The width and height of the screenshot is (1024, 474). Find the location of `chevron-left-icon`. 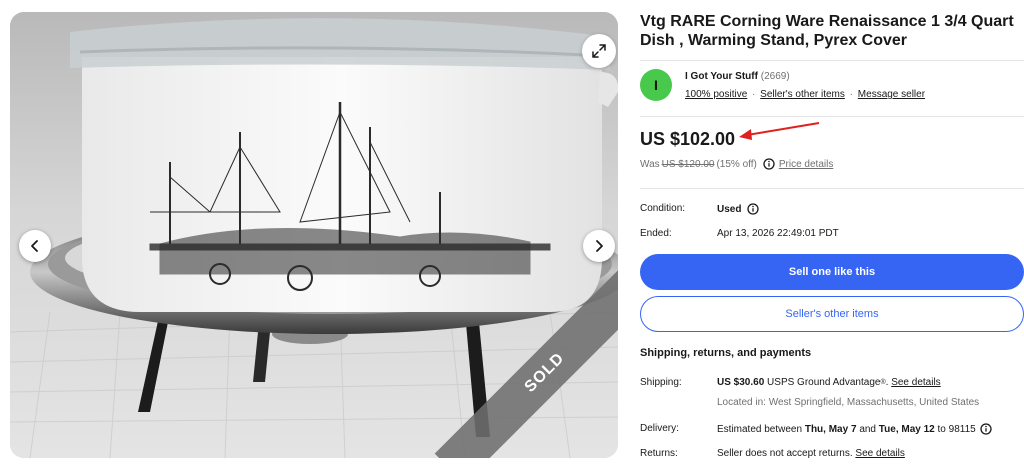

chevron-left-icon is located at coordinates (34, 246).